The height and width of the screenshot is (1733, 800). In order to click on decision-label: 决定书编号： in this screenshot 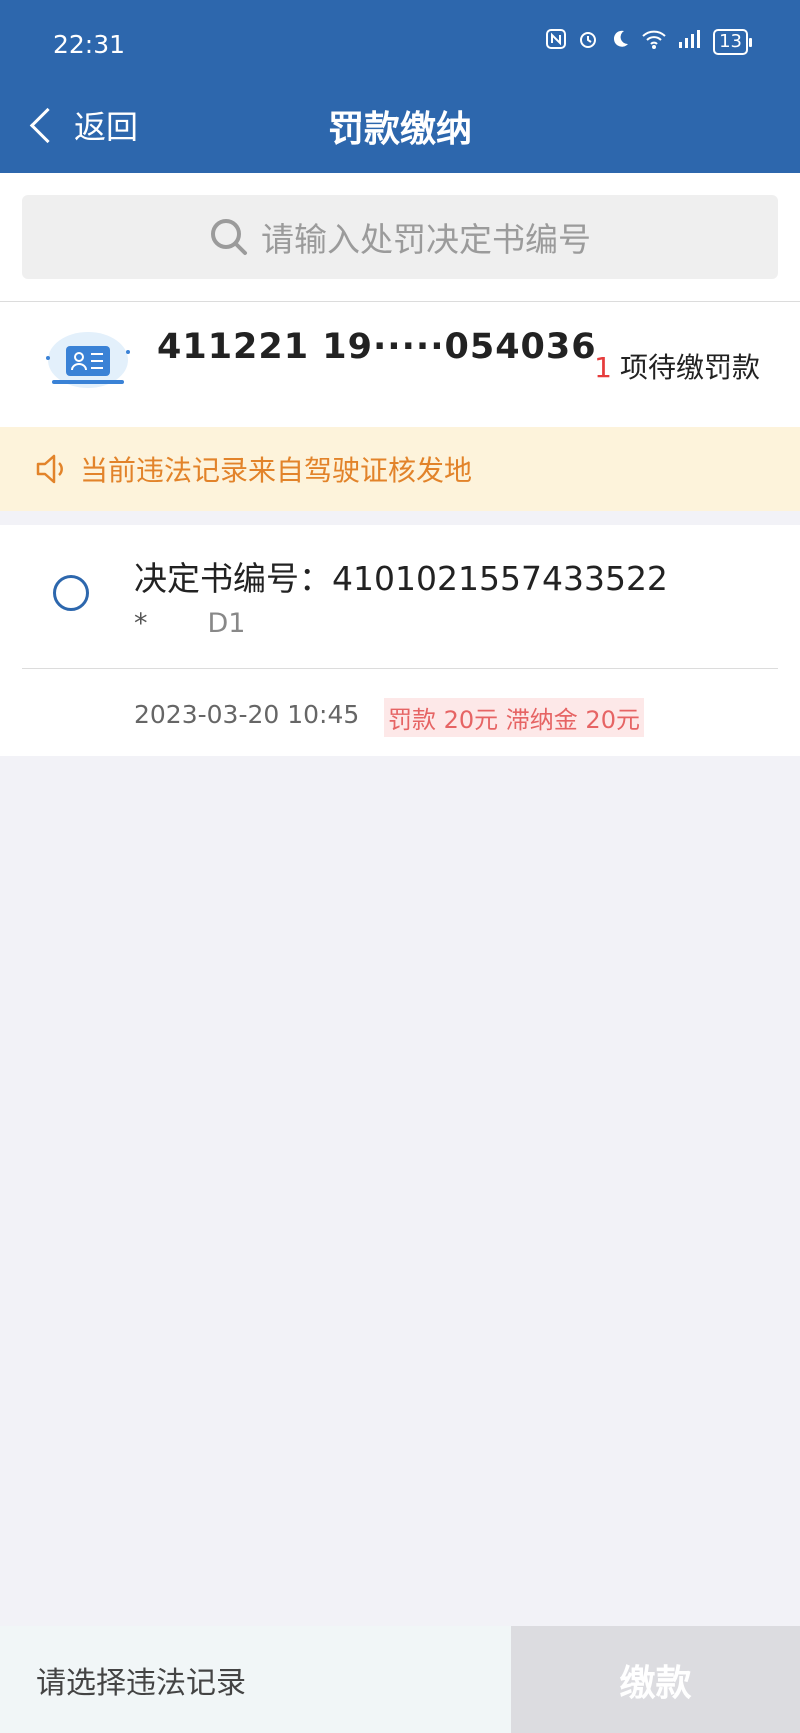, I will do `click(233, 578)`.